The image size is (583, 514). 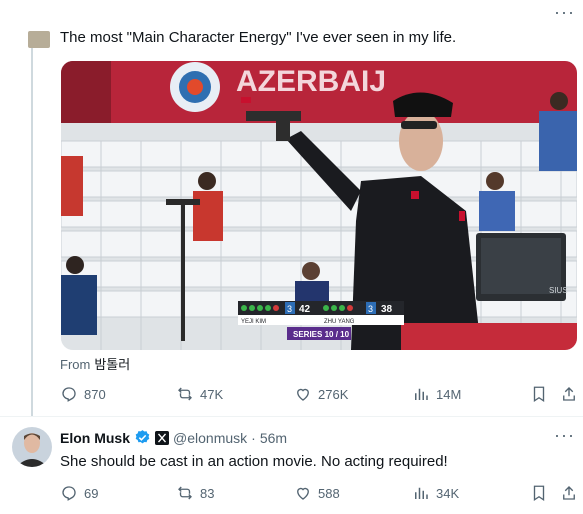 What do you see at coordinates (210, 438) in the screenshot?
I see `author-handle: @elonmusk` at bounding box center [210, 438].